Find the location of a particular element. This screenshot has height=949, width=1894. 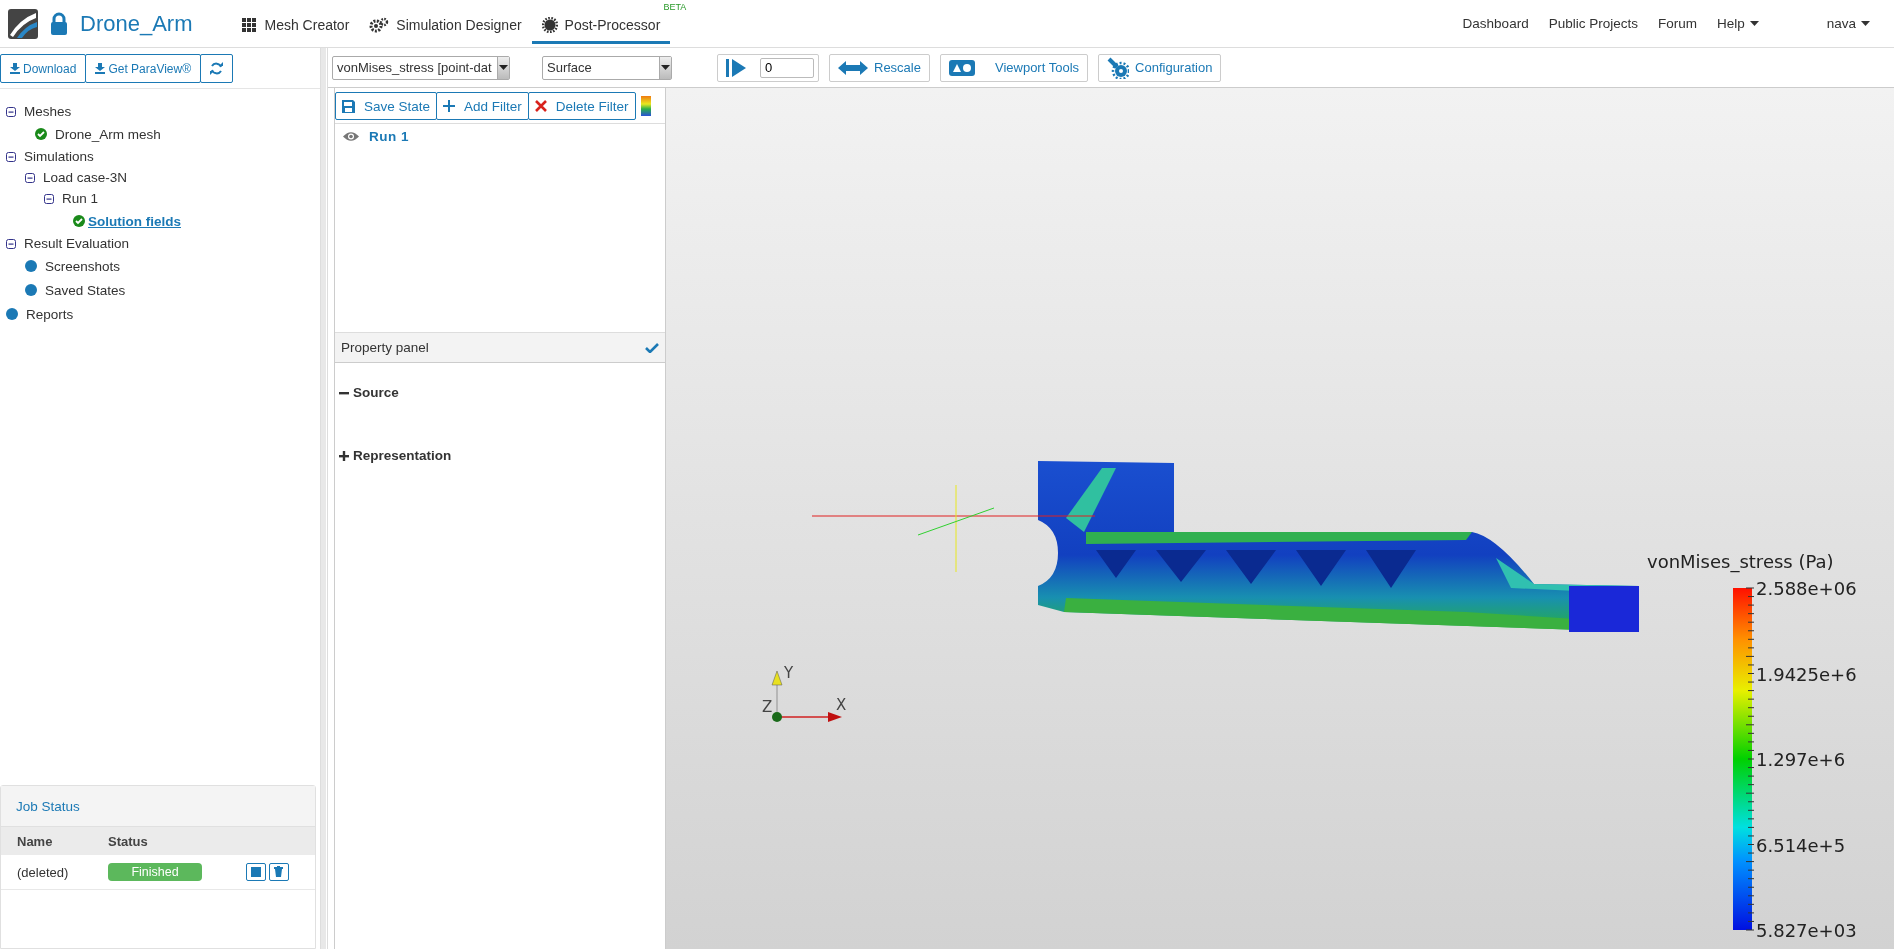

scale-label: 5.827e+03 is located at coordinates (1806, 930).